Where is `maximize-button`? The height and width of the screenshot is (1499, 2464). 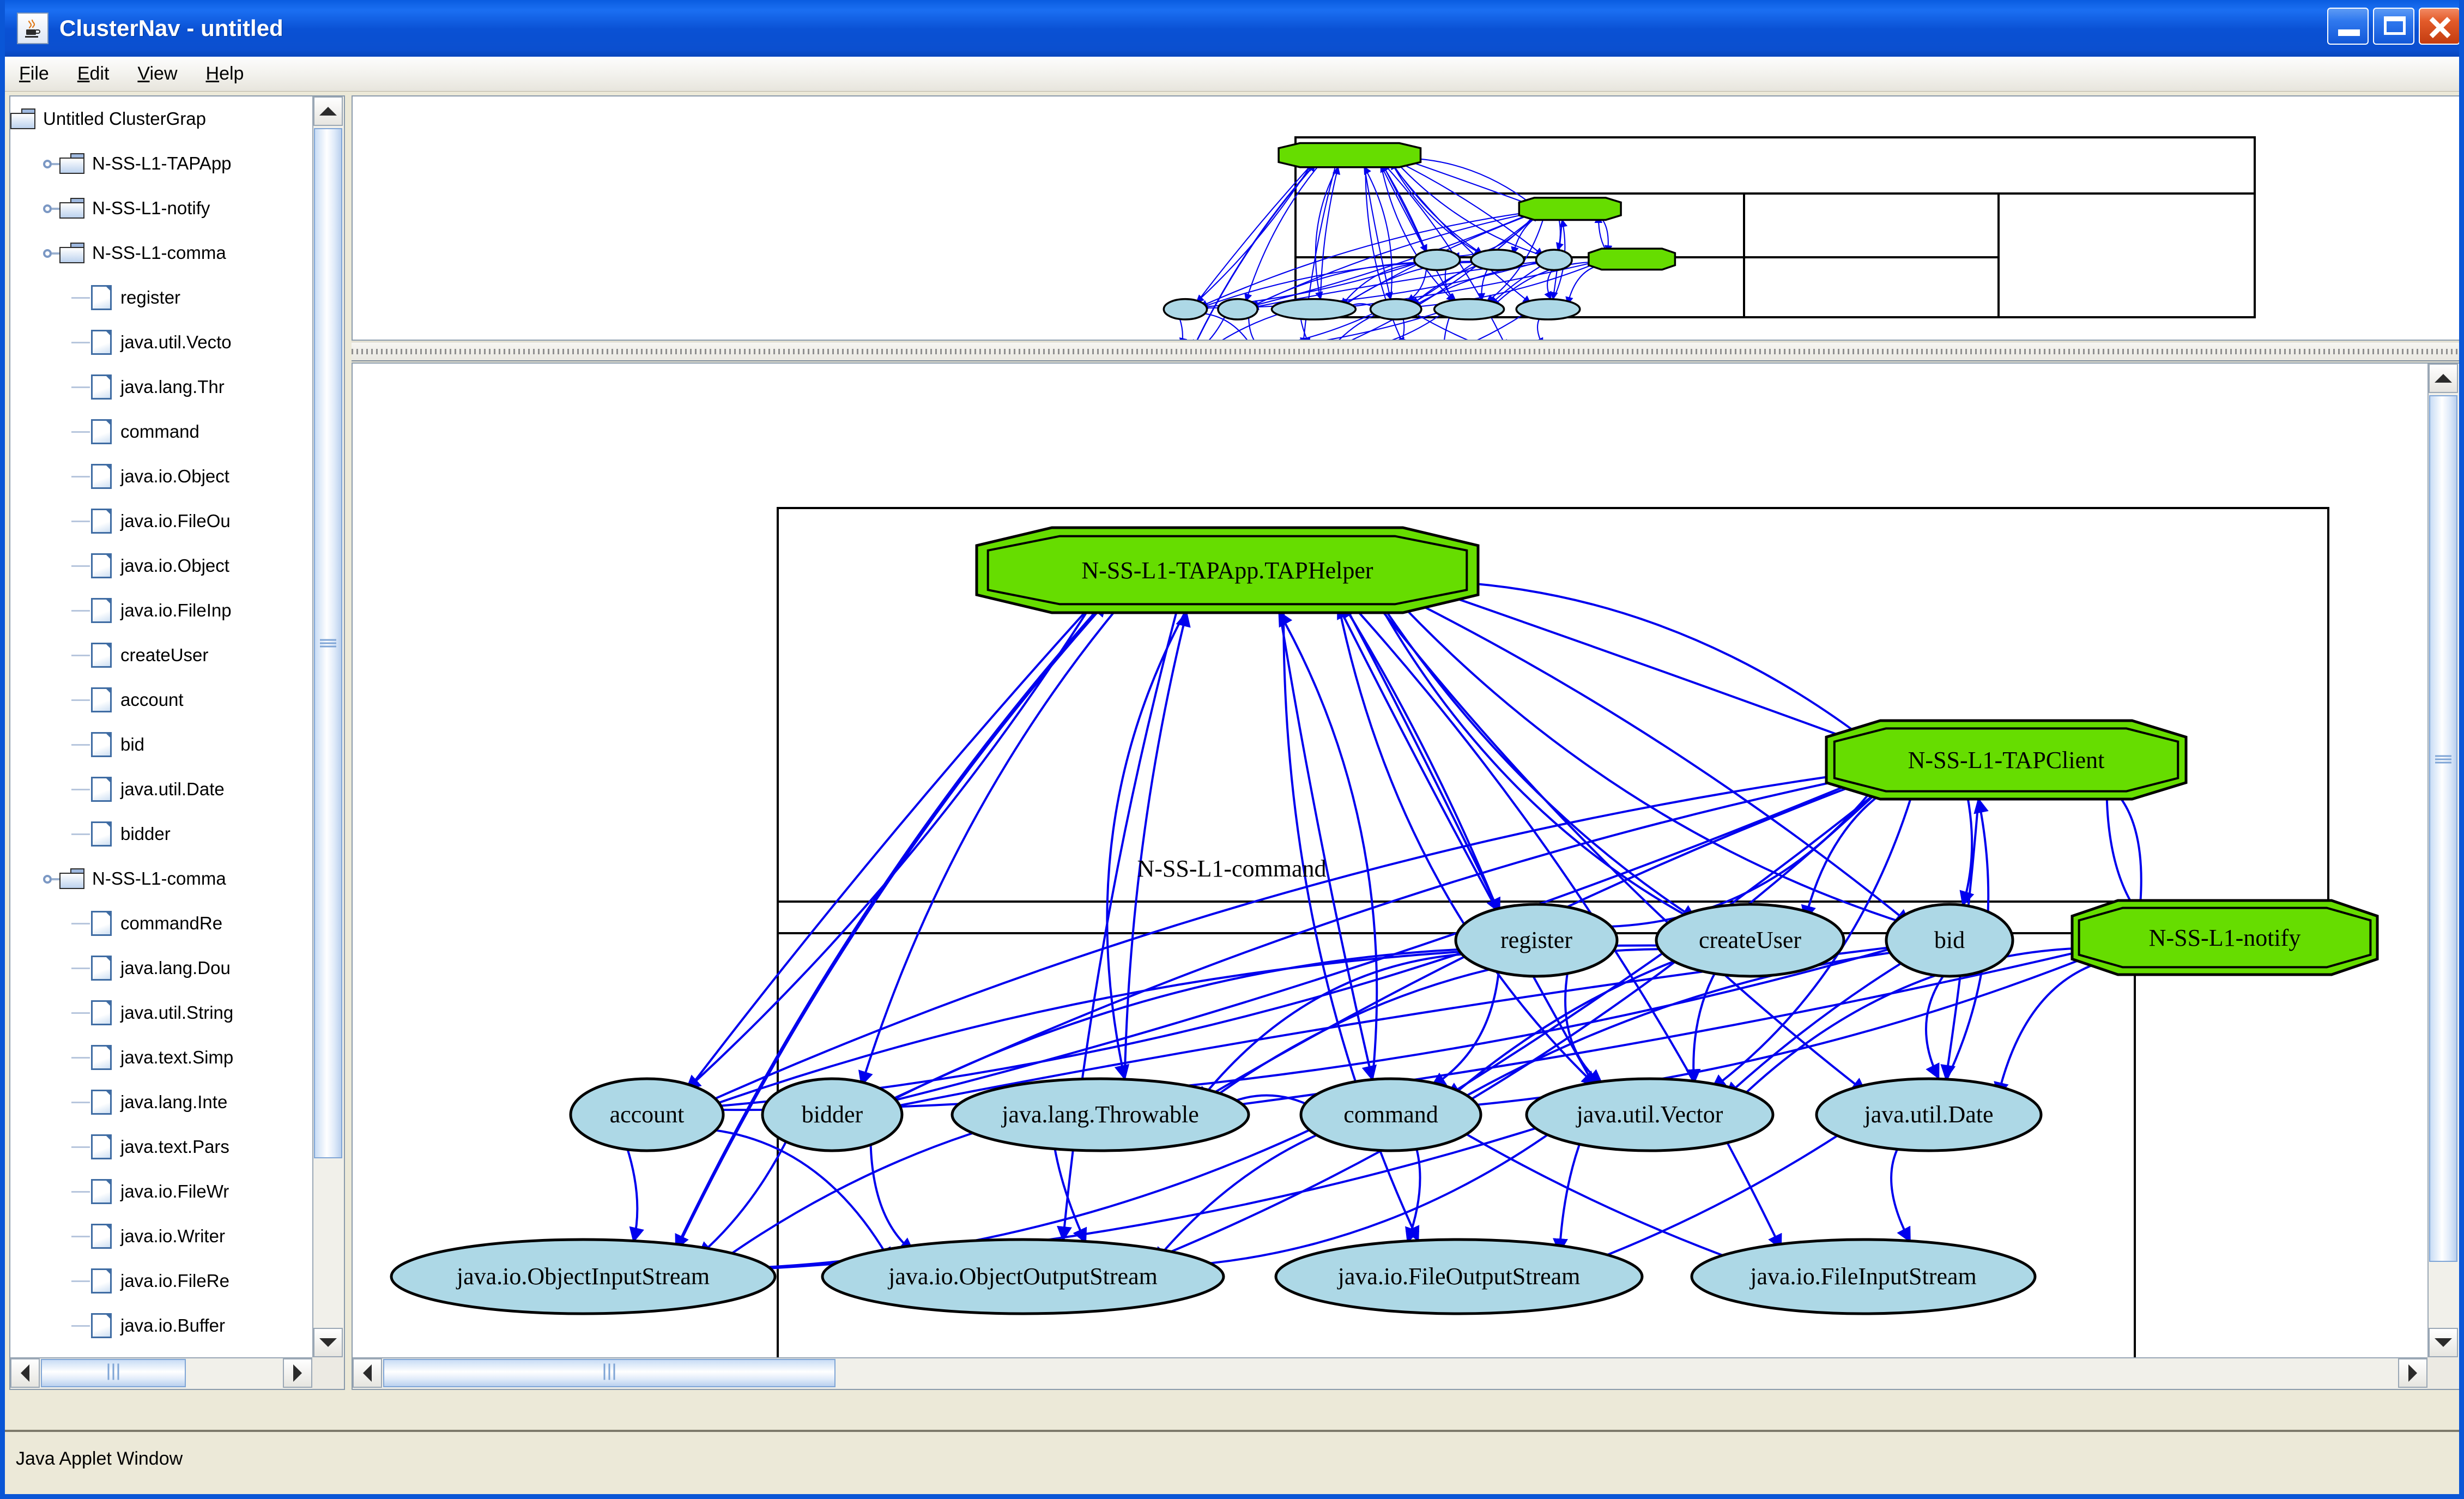
maximize-button is located at coordinates (2393, 26).